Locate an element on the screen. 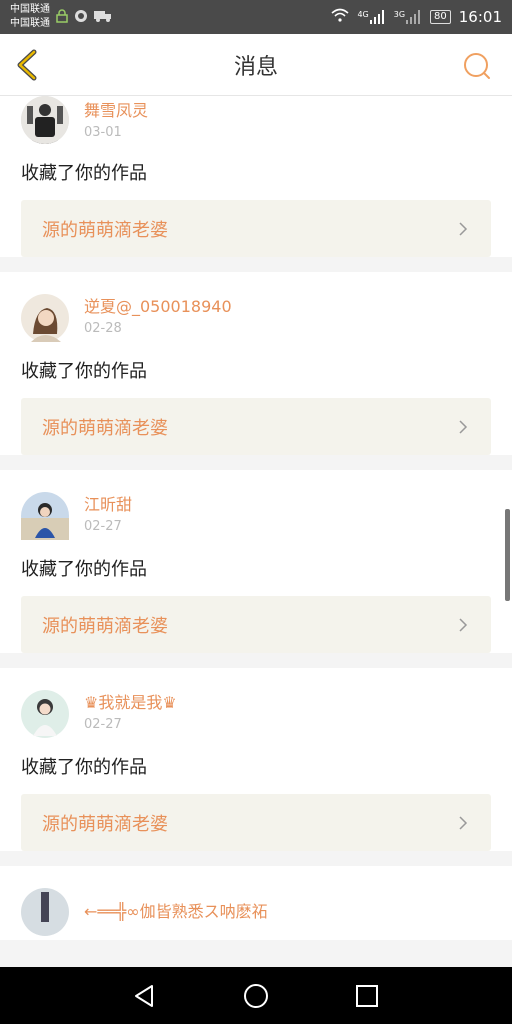  back-triangle-icon is located at coordinates (144, 995).